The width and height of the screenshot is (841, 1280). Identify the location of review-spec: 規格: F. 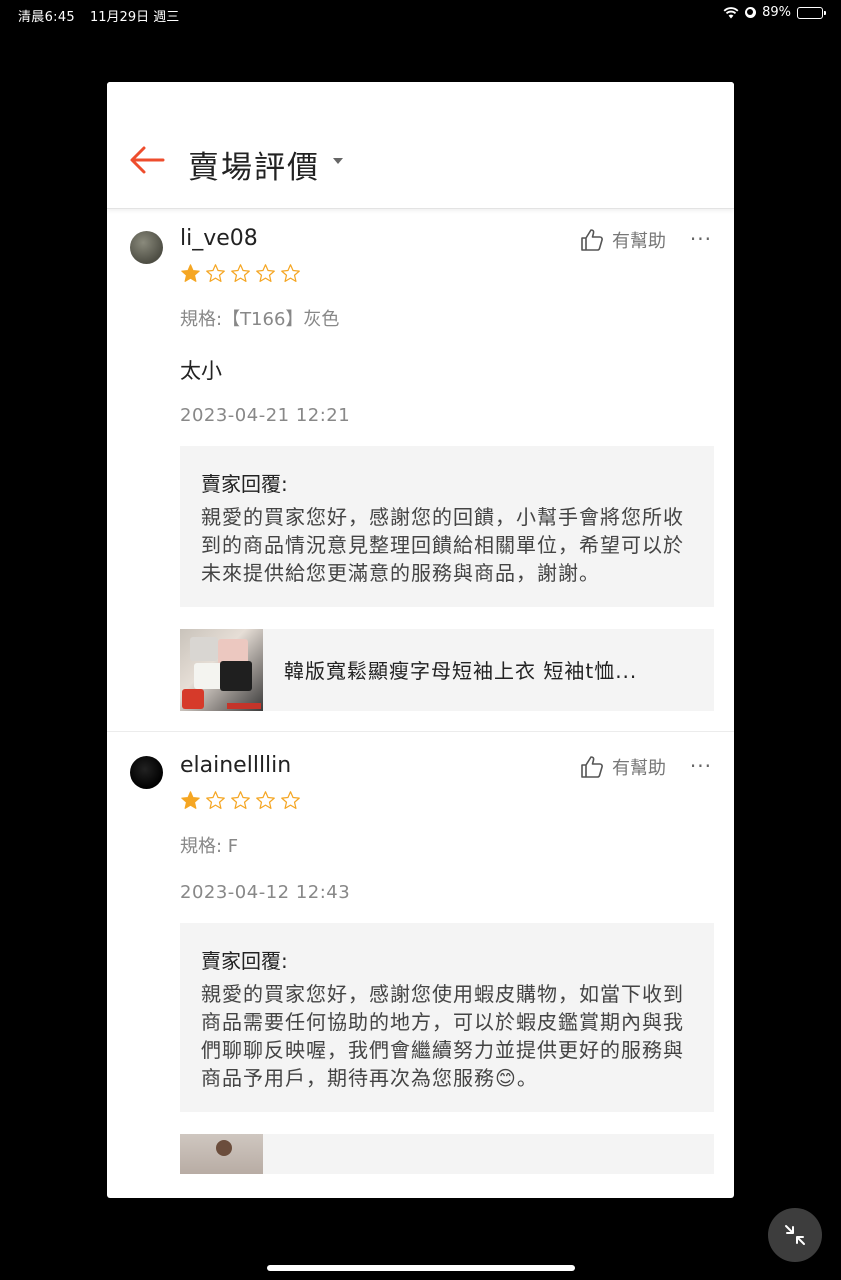
(209, 846).